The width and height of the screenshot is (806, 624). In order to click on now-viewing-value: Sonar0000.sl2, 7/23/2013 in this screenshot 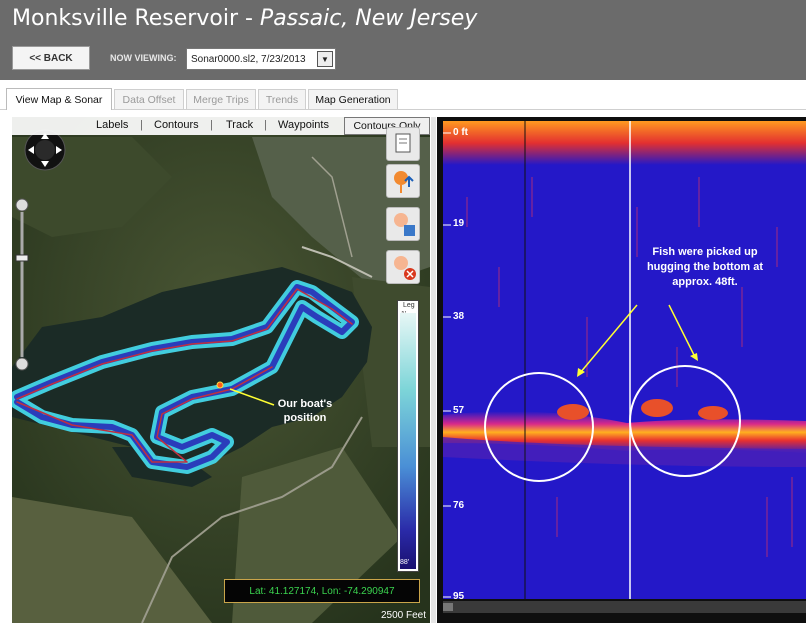, I will do `click(248, 59)`.